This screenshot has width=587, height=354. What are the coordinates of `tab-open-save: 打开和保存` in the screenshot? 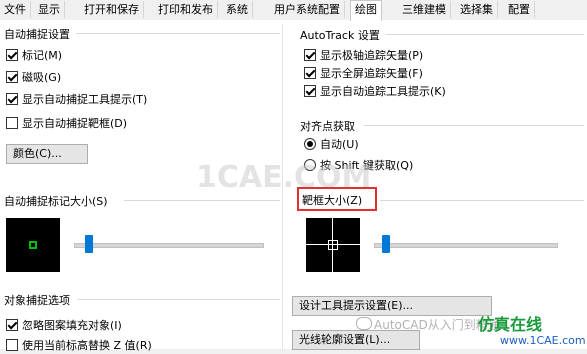 It's located at (112, 9).